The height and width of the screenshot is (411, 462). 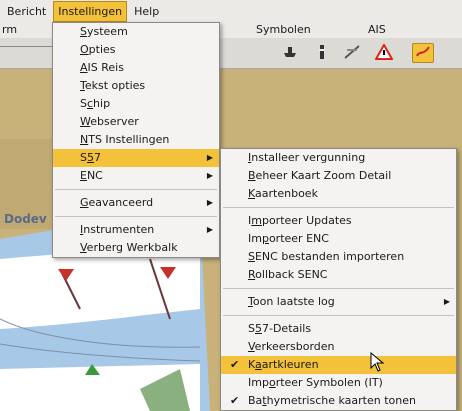 What do you see at coordinates (136, 176) in the screenshot?
I see `menu-item-enc: ENC ▶` at bounding box center [136, 176].